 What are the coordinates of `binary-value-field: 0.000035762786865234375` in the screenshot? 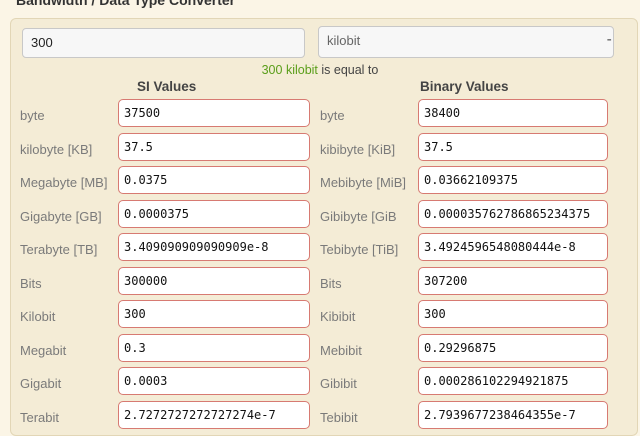 It's located at (513, 213).